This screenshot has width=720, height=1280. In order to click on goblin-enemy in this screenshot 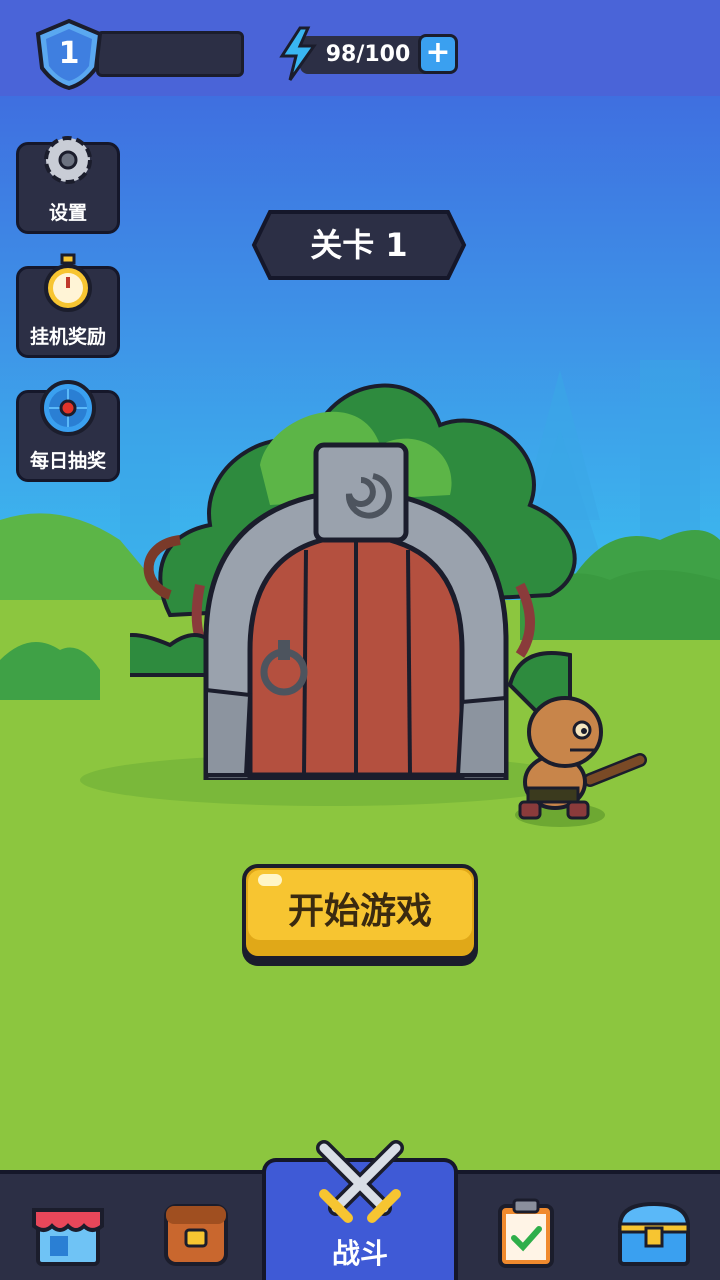, I will do `click(580, 757)`.